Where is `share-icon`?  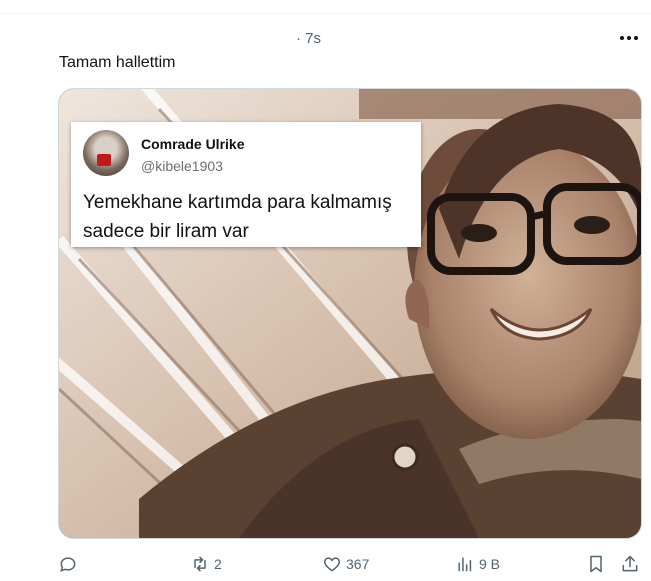
share-icon is located at coordinates (630, 563).